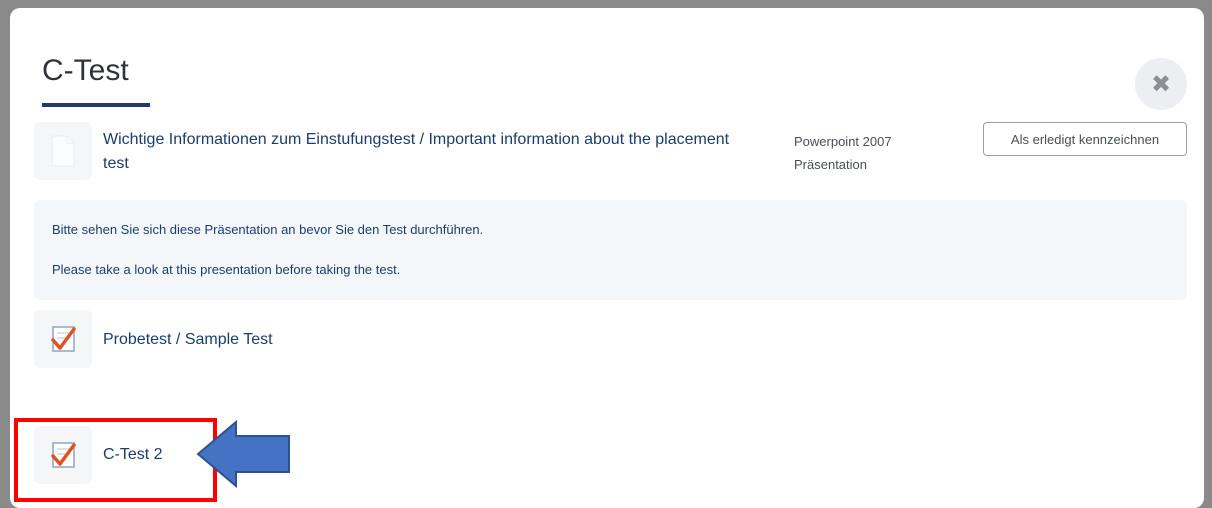 The height and width of the screenshot is (508, 1212). I want to click on highlight-box, so click(115, 460).